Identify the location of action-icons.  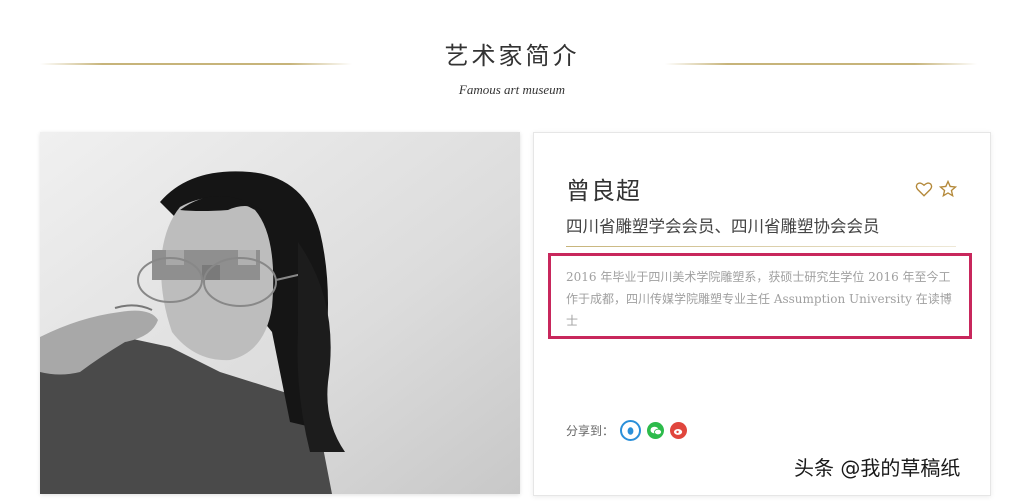
(936, 189).